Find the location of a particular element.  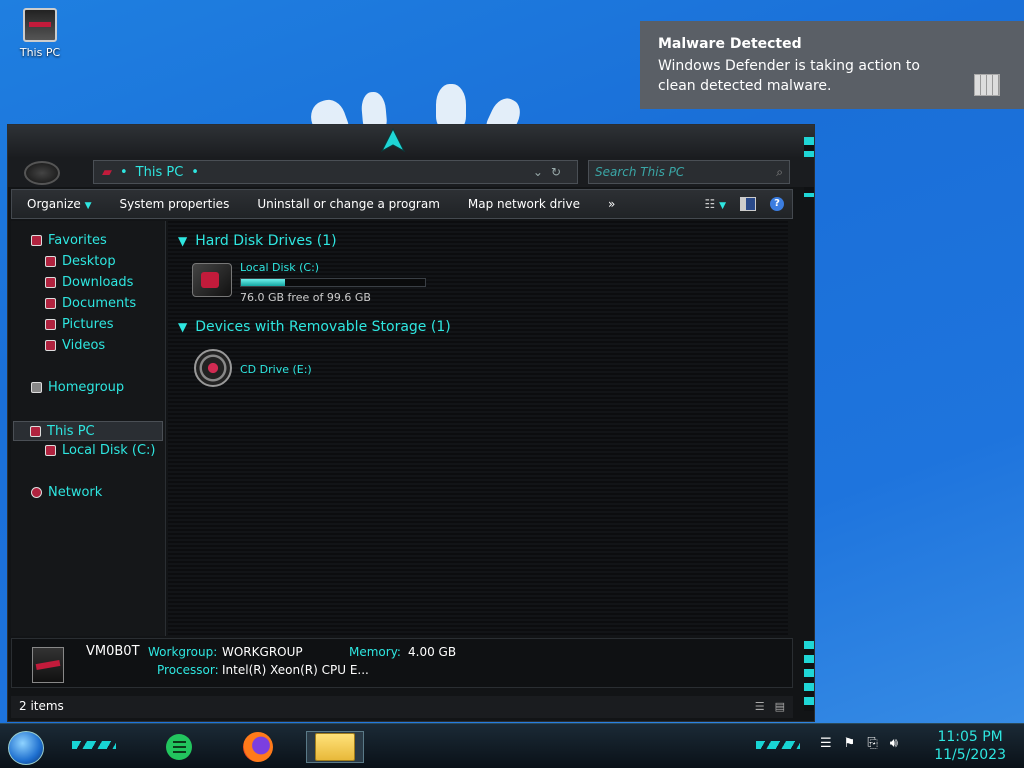

taskbar-firefox is located at coordinates (258, 747).